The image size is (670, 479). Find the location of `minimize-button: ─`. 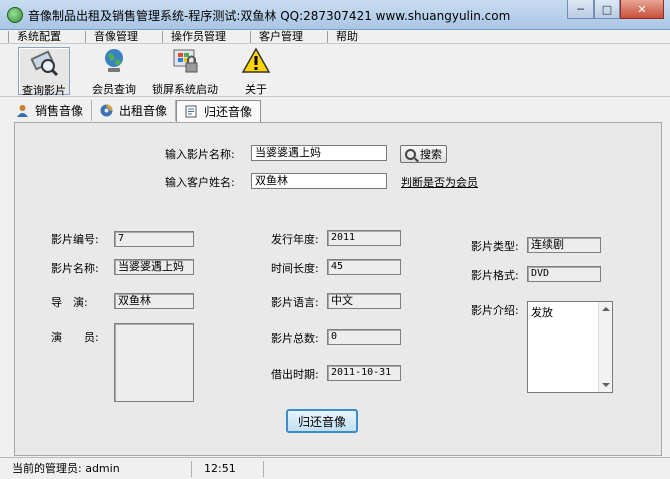

minimize-button: ─ is located at coordinates (580, 9).